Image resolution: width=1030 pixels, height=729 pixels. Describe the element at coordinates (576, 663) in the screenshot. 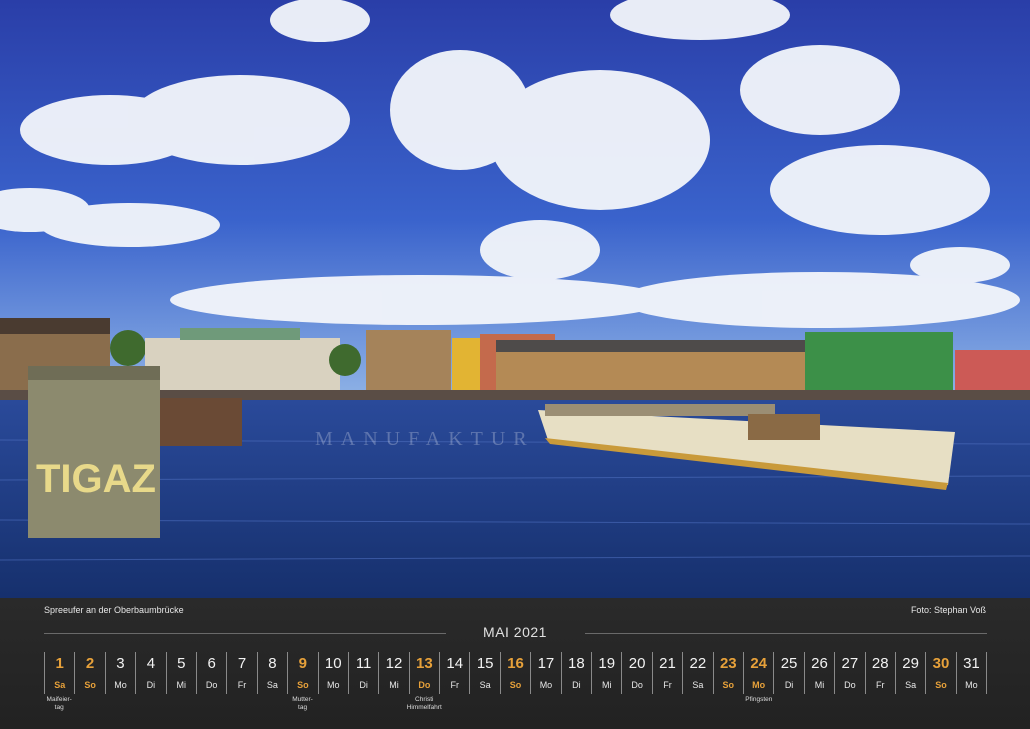

I see `day-number: 18` at that location.